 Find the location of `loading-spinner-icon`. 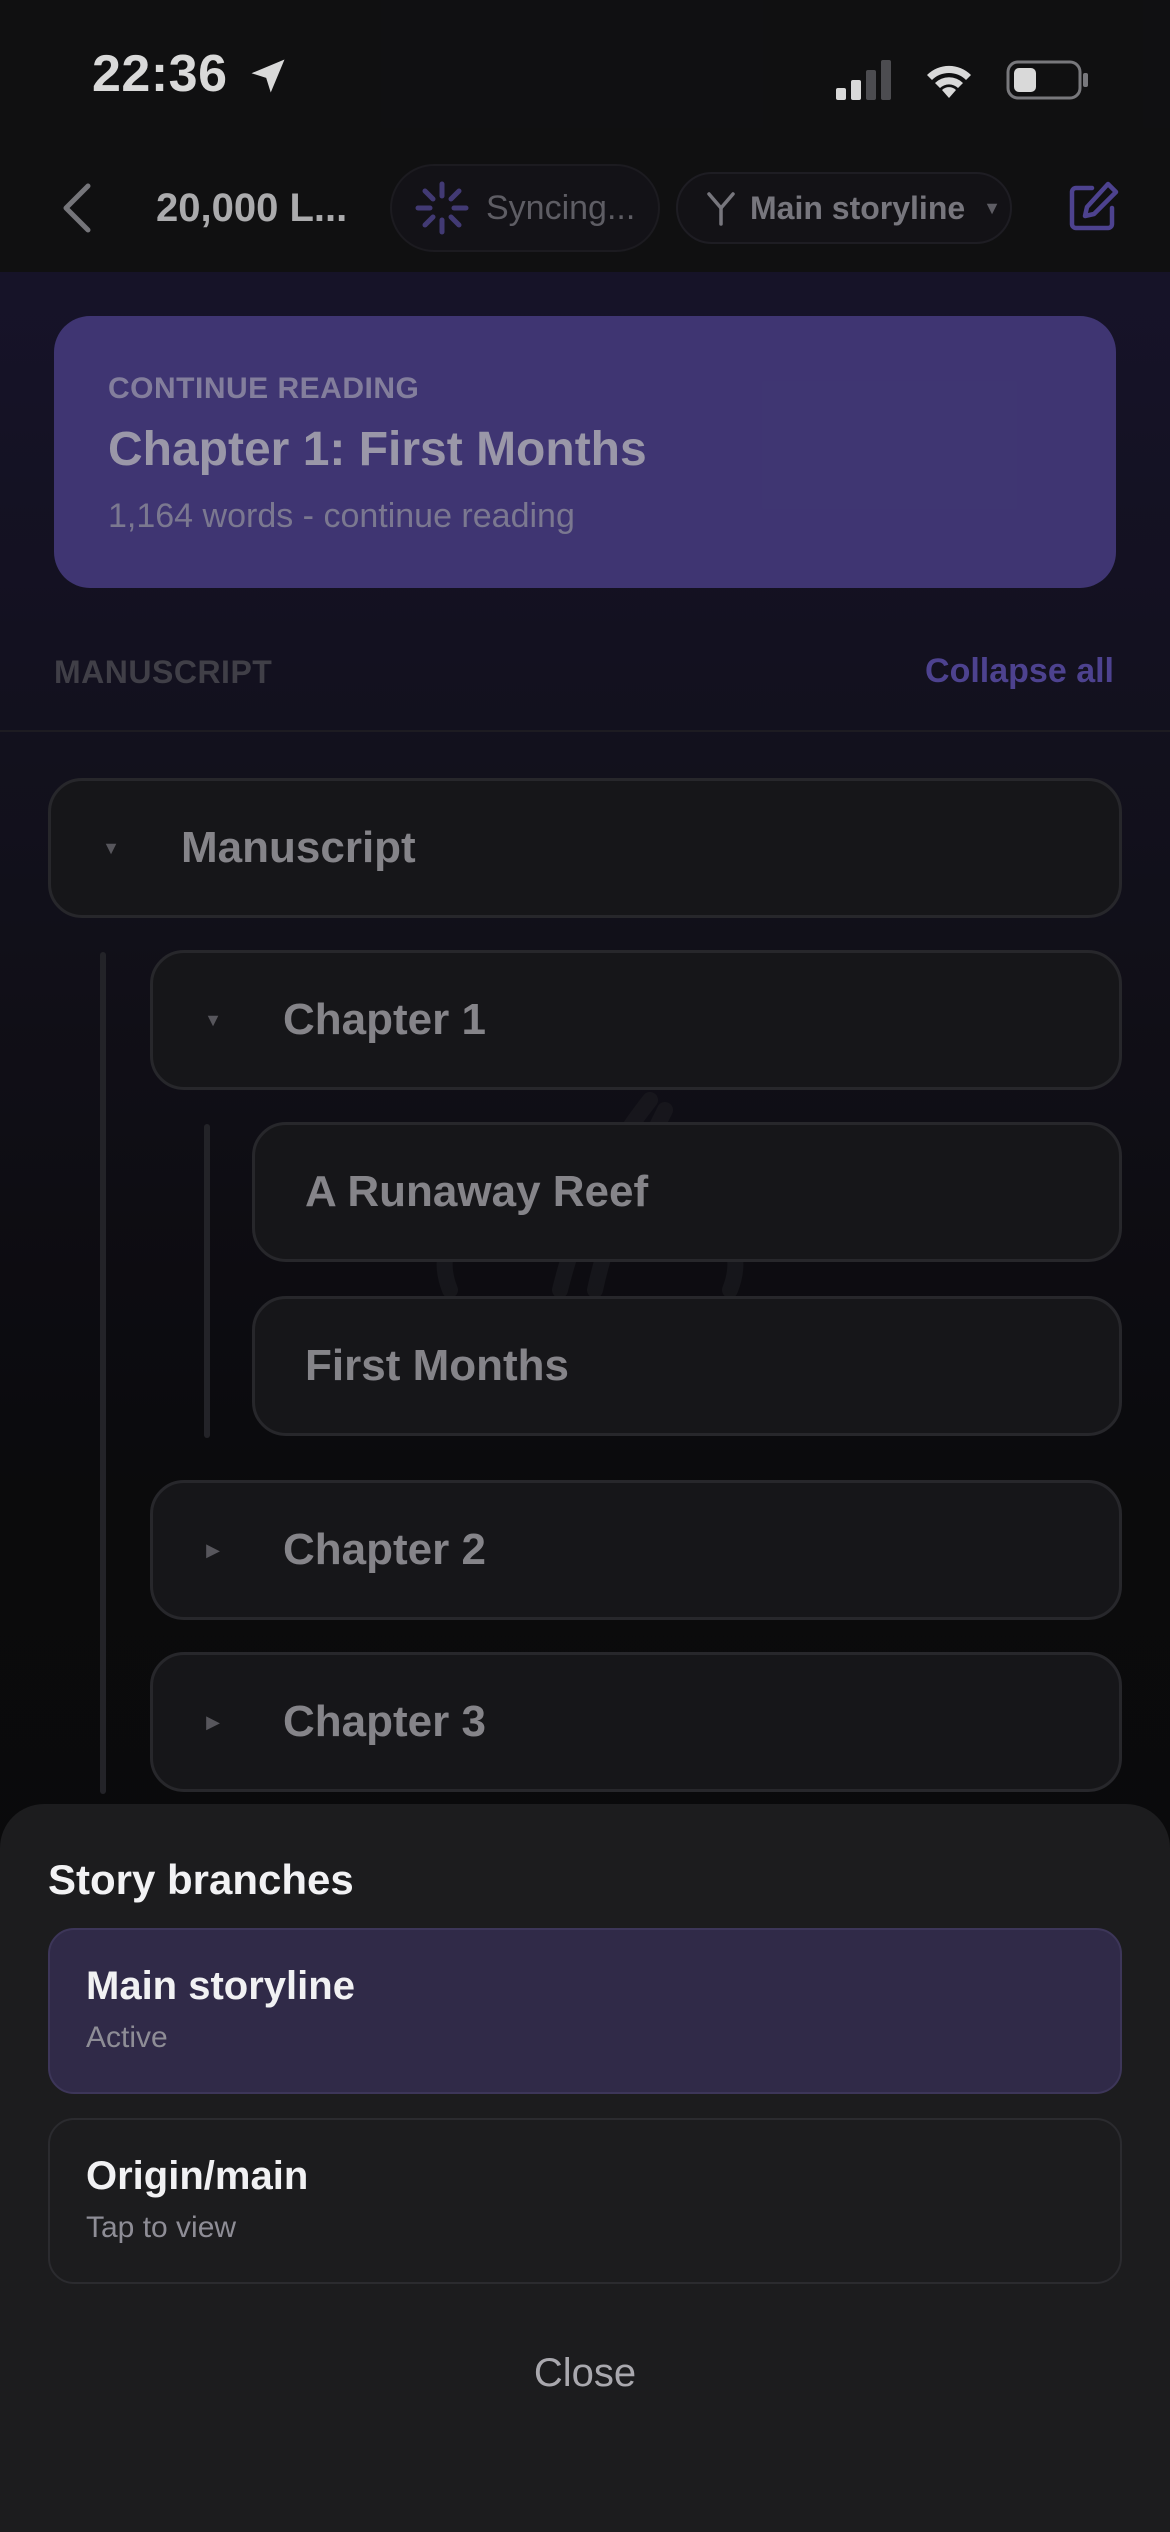

loading-spinner-icon is located at coordinates (442, 208).